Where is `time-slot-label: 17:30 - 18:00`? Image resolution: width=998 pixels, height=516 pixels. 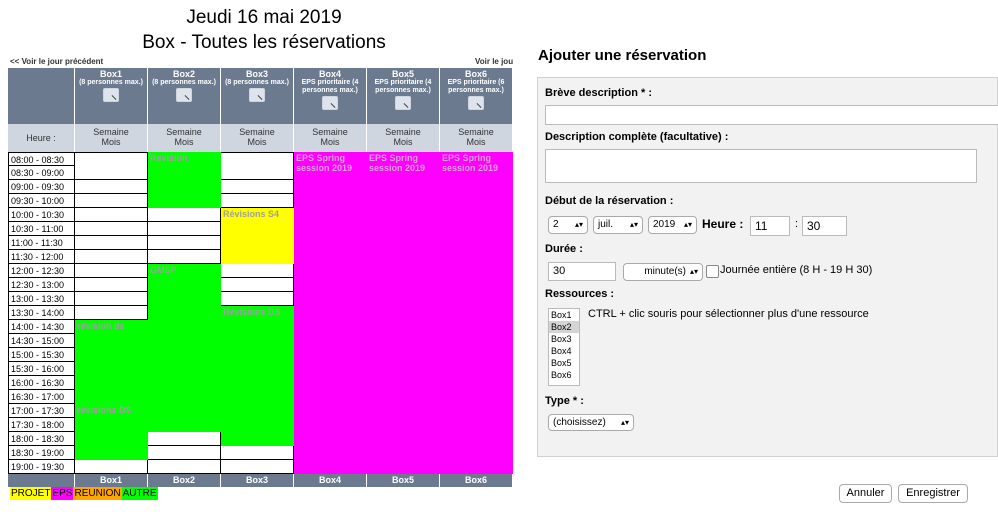 time-slot-label: 17:30 - 18:00 is located at coordinates (41, 425).